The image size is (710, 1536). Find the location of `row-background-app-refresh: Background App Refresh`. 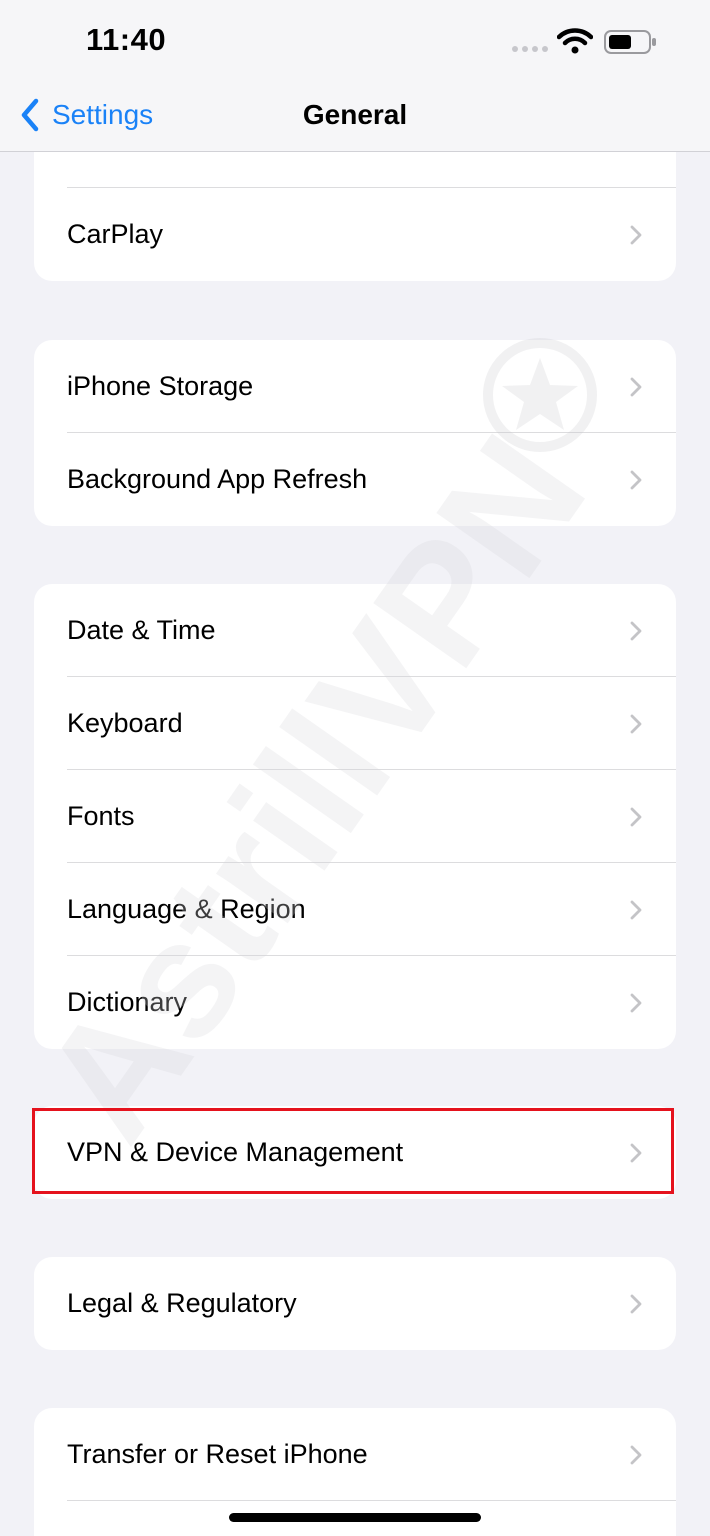

row-background-app-refresh: Background App Refresh is located at coordinates (355, 479).